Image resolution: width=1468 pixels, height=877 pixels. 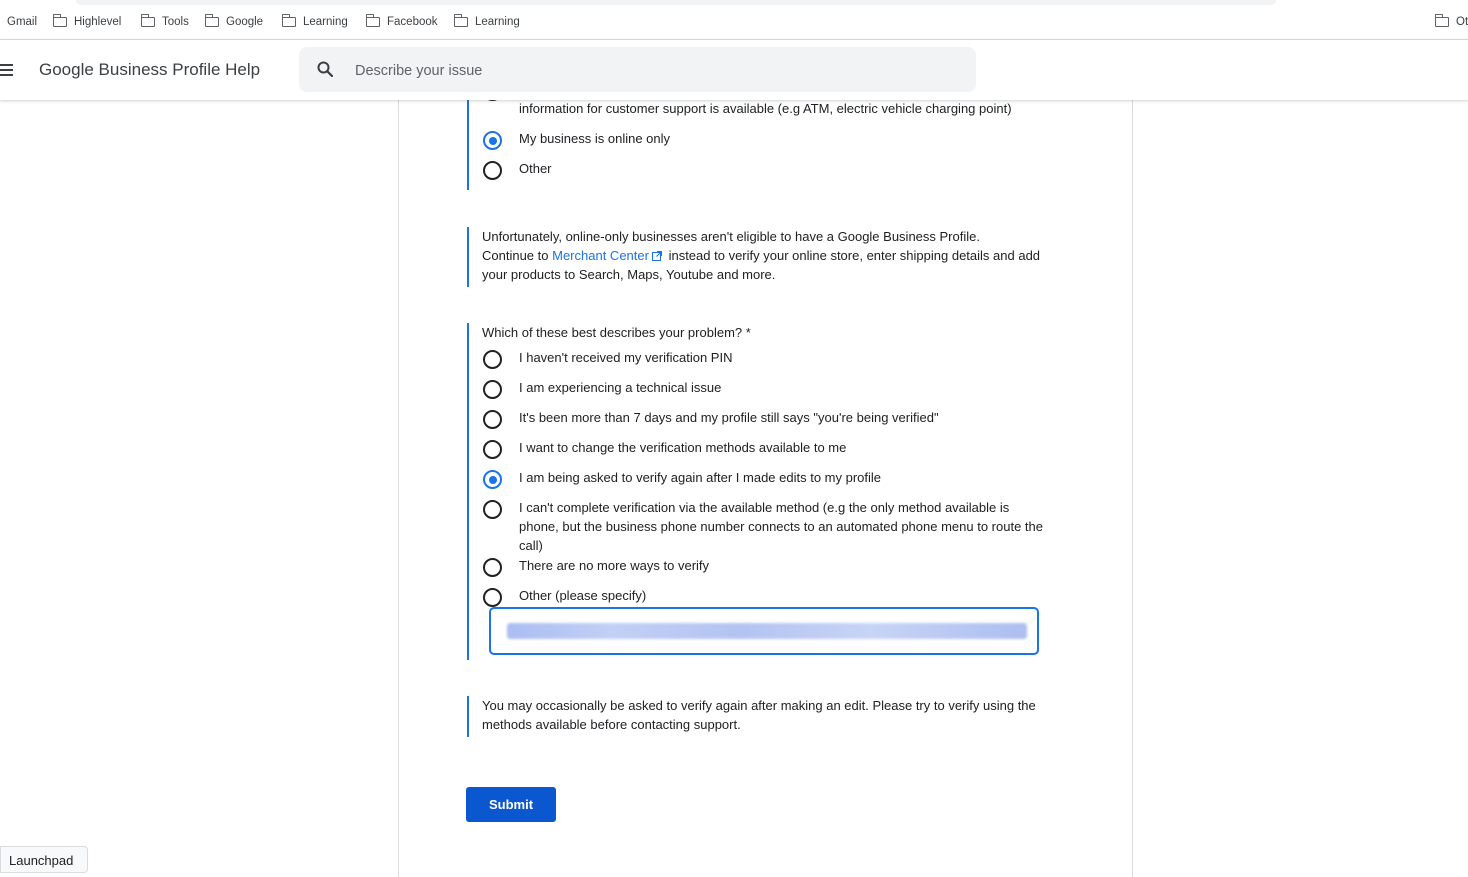 I want to click on bookmark-highlevel: Highlevel, so click(x=87, y=22).